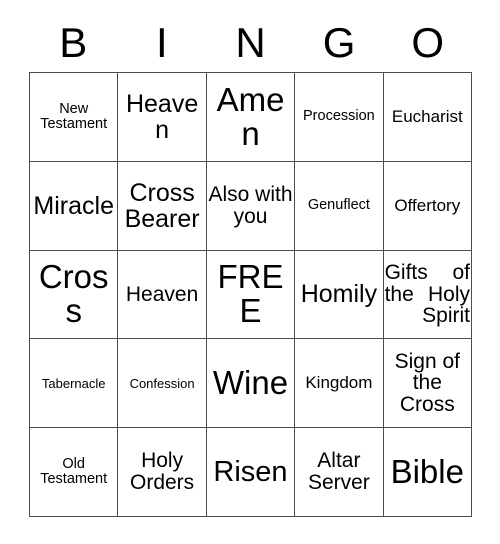 This screenshot has height=544, width=500. I want to click on bingo-cell-label: Risen, so click(250, 472).